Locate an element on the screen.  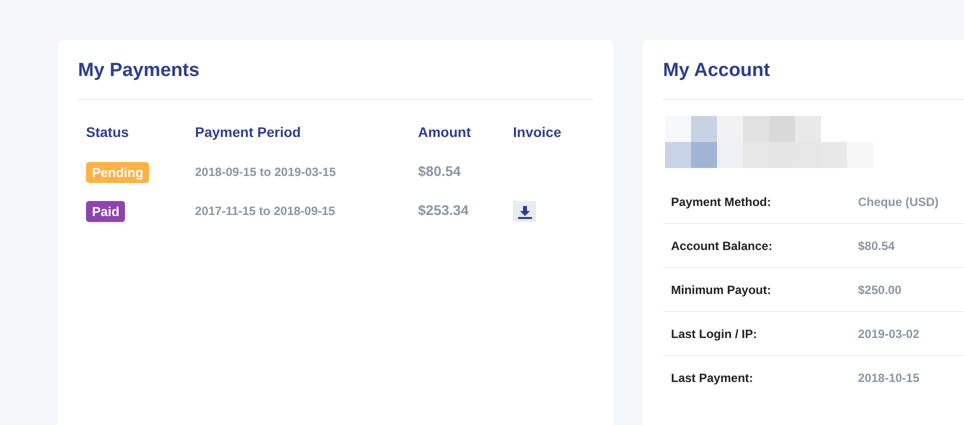
detail-label: Last Payment: is located at coordinates (712, 377).